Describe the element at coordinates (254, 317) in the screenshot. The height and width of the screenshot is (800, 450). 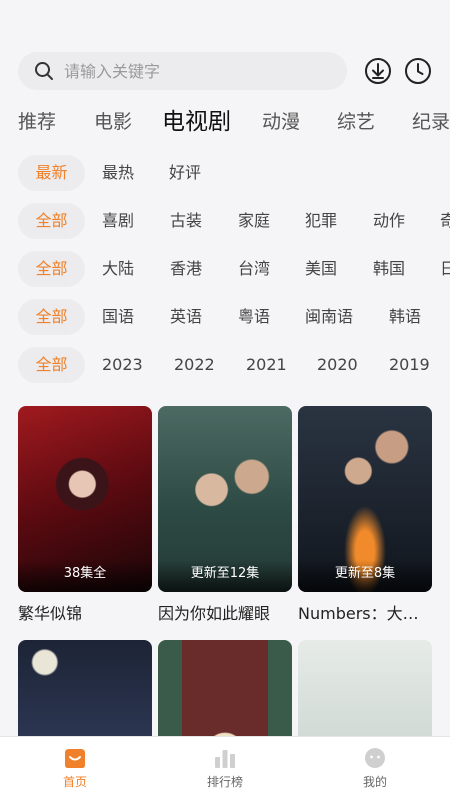
I see `language-chip: 粤语` at that location.